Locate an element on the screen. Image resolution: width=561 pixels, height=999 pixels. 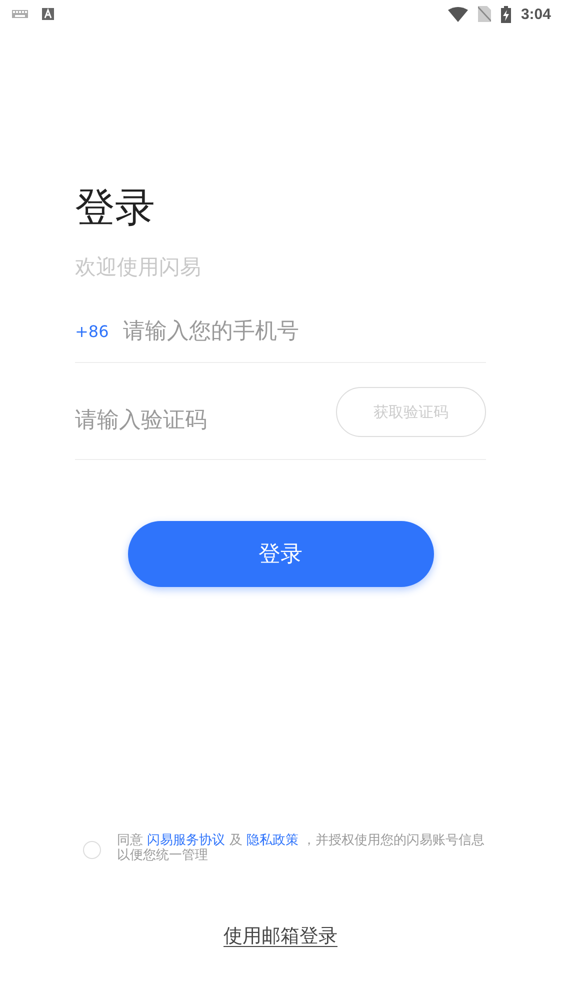
keyboard-icon is located at coordinates (20, 14).